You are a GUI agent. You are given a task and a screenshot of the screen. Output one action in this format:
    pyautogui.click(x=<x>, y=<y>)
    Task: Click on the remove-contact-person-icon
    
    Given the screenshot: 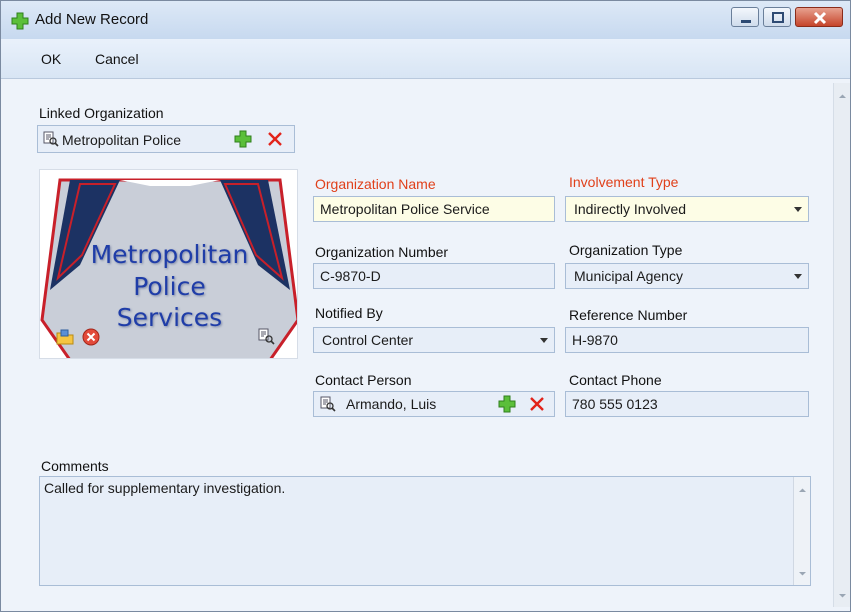 What is the action you would take?
    pyautogui.click(x=537, y=404)
    